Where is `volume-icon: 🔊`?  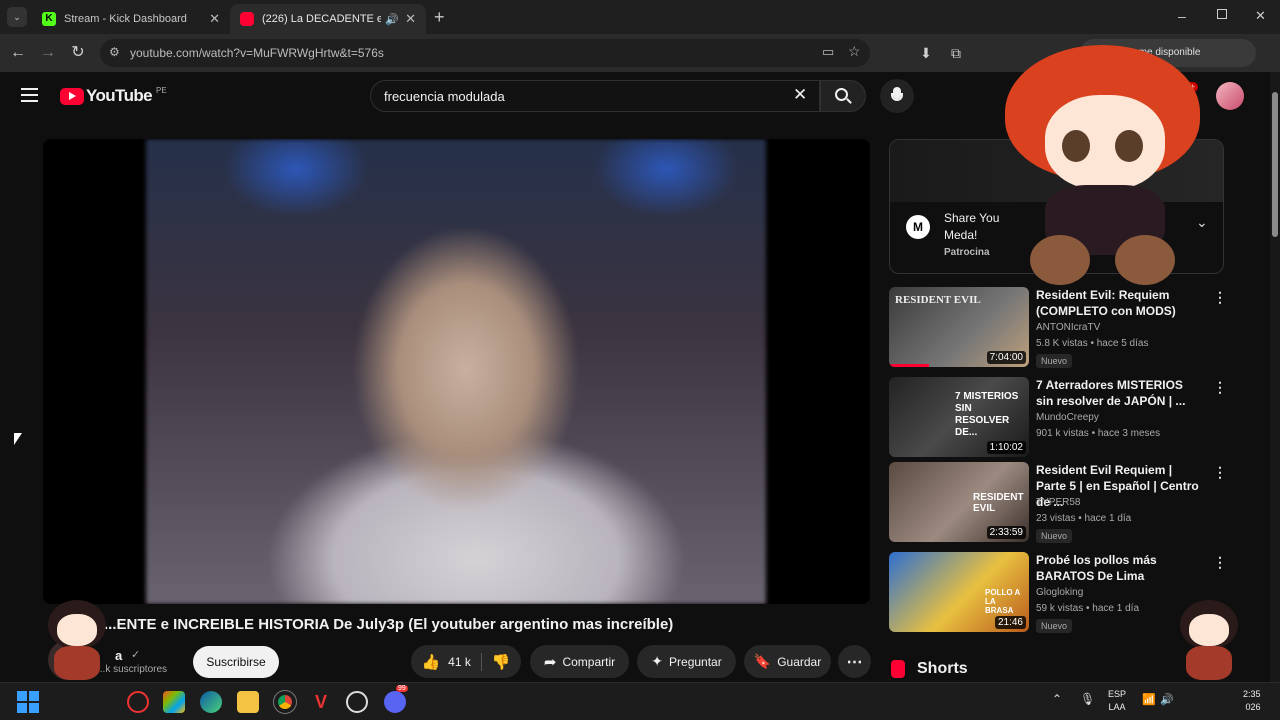 volume-icon: 🔊 is located at coordinates (1167, 699).